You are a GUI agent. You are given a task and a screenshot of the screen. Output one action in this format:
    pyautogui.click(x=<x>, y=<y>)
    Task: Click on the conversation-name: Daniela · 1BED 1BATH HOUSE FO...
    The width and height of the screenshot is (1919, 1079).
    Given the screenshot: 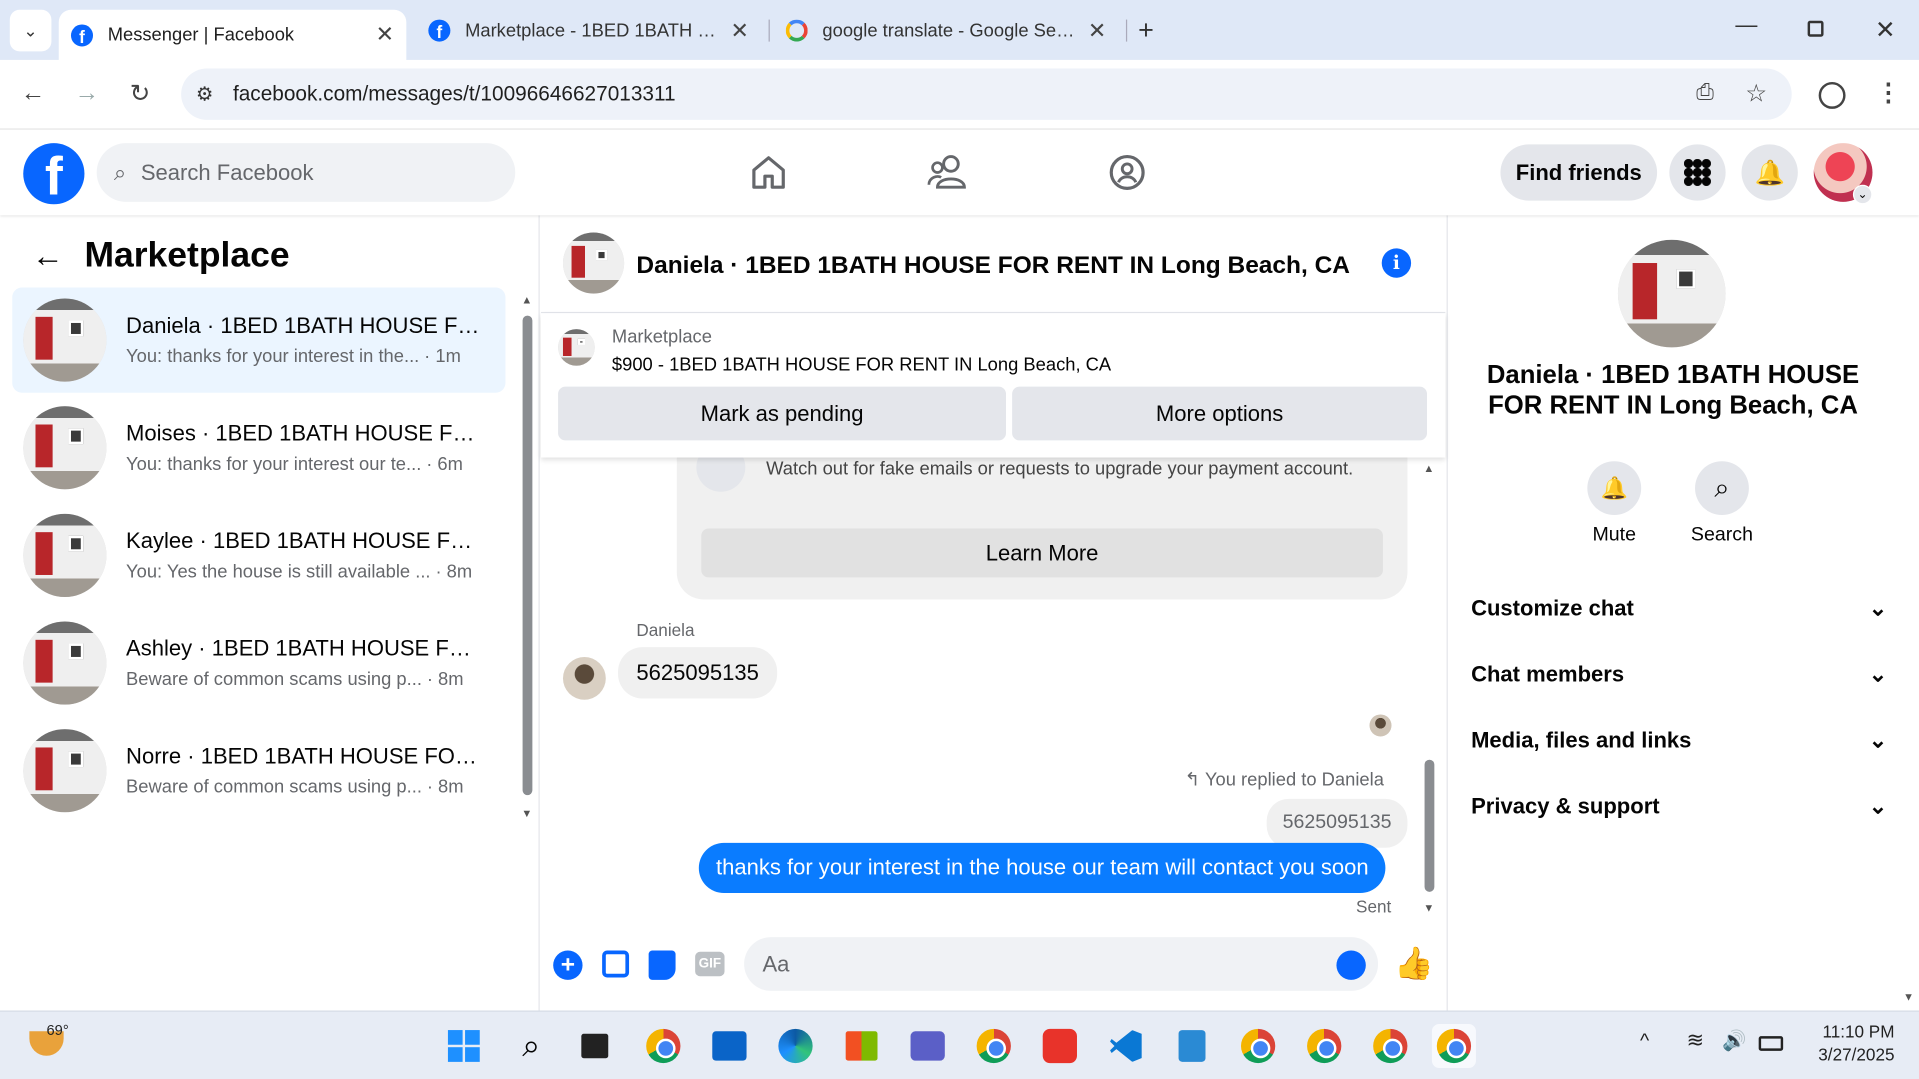 What is the action you would take?
    pyautogui.click(x=303, y=325)
    